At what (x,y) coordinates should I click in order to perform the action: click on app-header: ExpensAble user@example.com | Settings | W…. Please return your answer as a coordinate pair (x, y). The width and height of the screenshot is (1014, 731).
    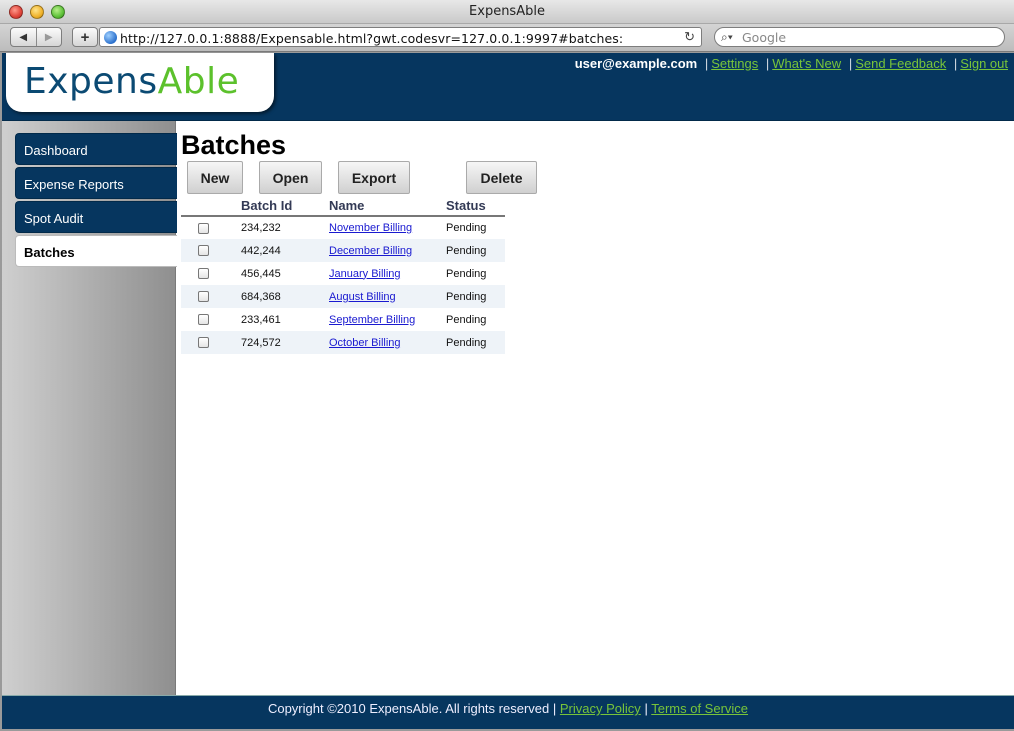
    Looking at the image, I should click on (508, 87).